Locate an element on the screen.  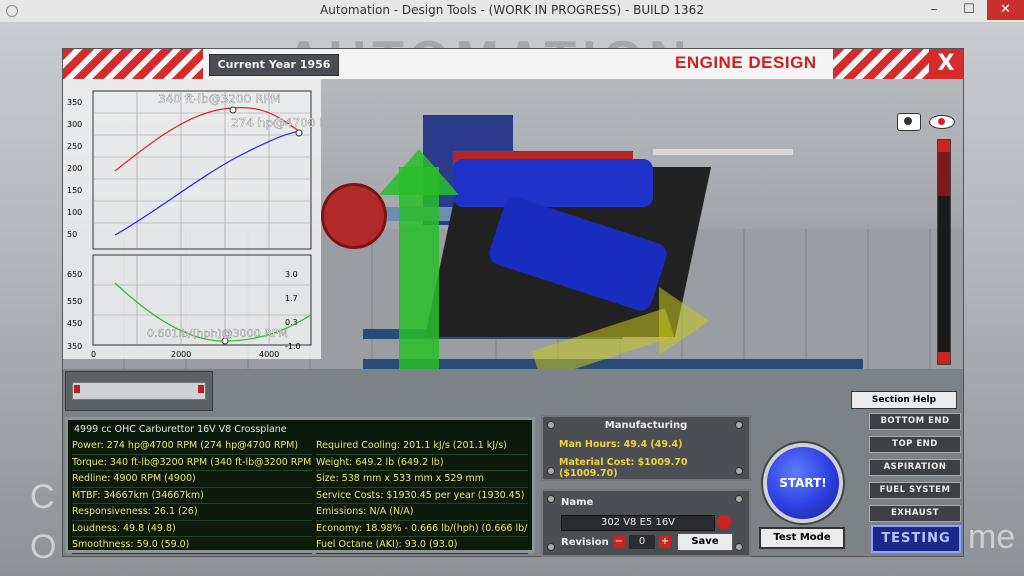
stat-power: Power: 274 hp@4700 RPM (274 hp@4700 RPM) is located at coordinates (192, 446).